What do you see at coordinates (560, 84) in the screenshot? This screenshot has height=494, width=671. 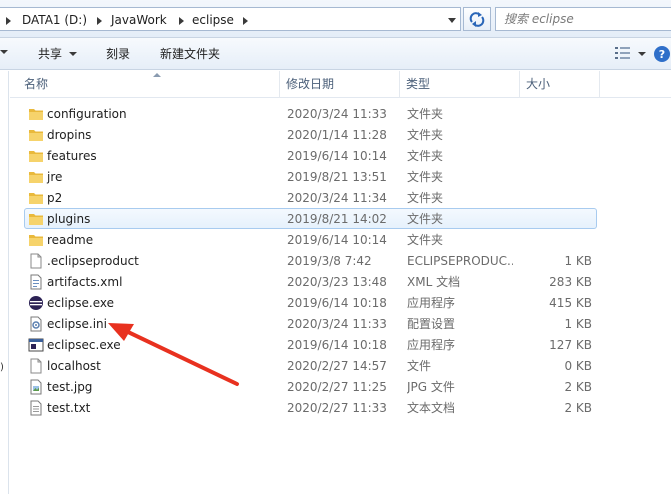 I see `column-header-size: 大小` at bounding box center [560, 84].